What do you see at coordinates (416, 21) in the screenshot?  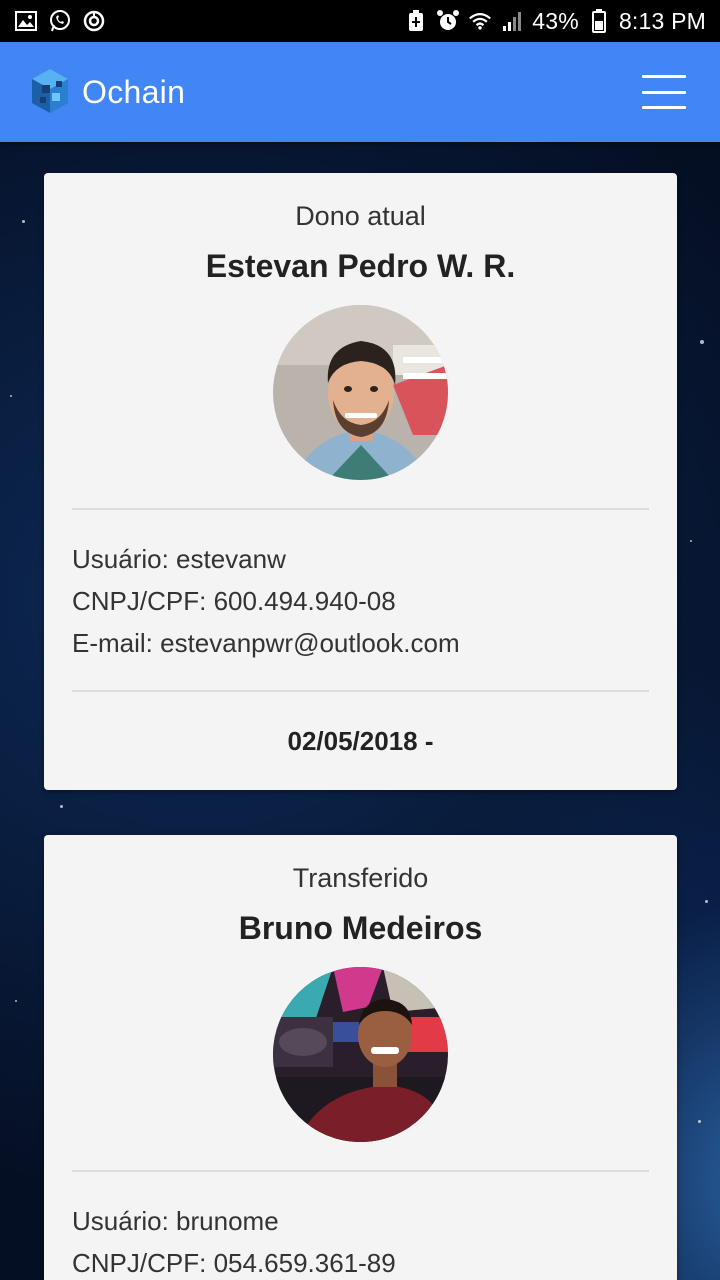 I see `battery-saver-icon` at bounding box center [416, 21].